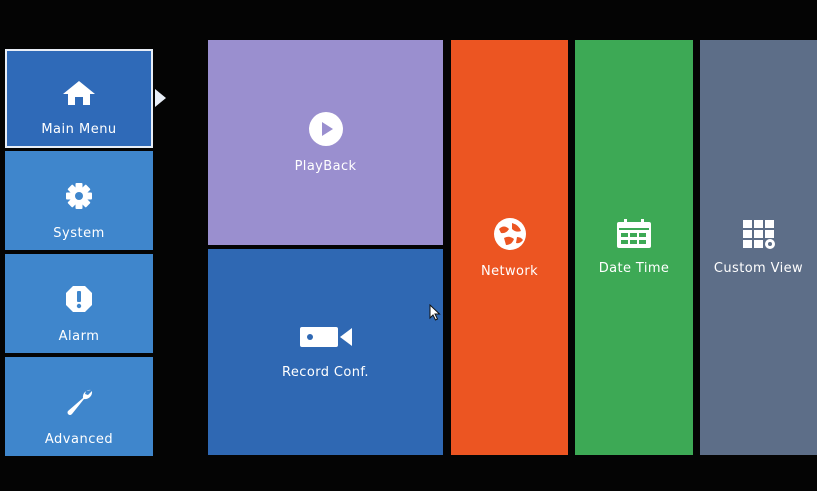 Image resolution: width=817 pixels, height=491 pixels. I want to click on network-label: Network, so click(509, 271).